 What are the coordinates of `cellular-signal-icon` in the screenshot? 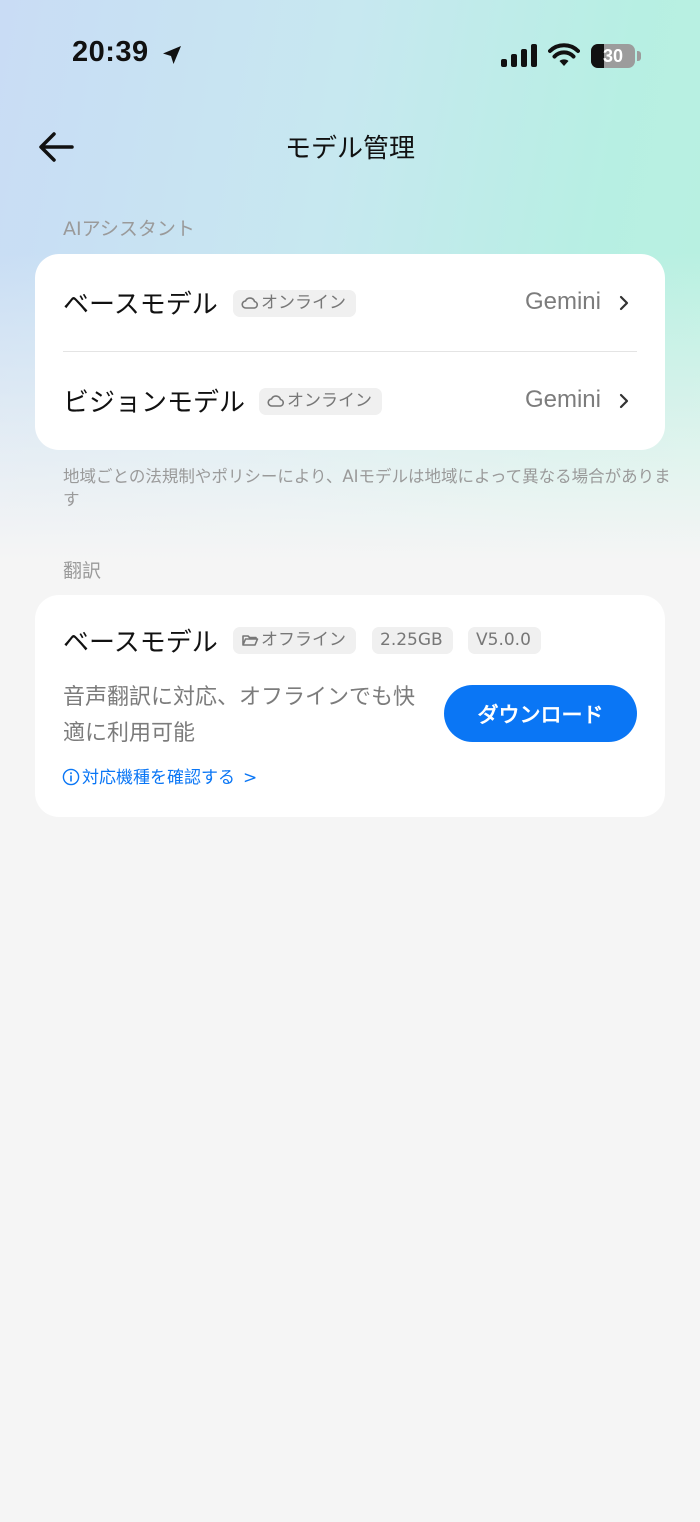 It's located at (519, 55).